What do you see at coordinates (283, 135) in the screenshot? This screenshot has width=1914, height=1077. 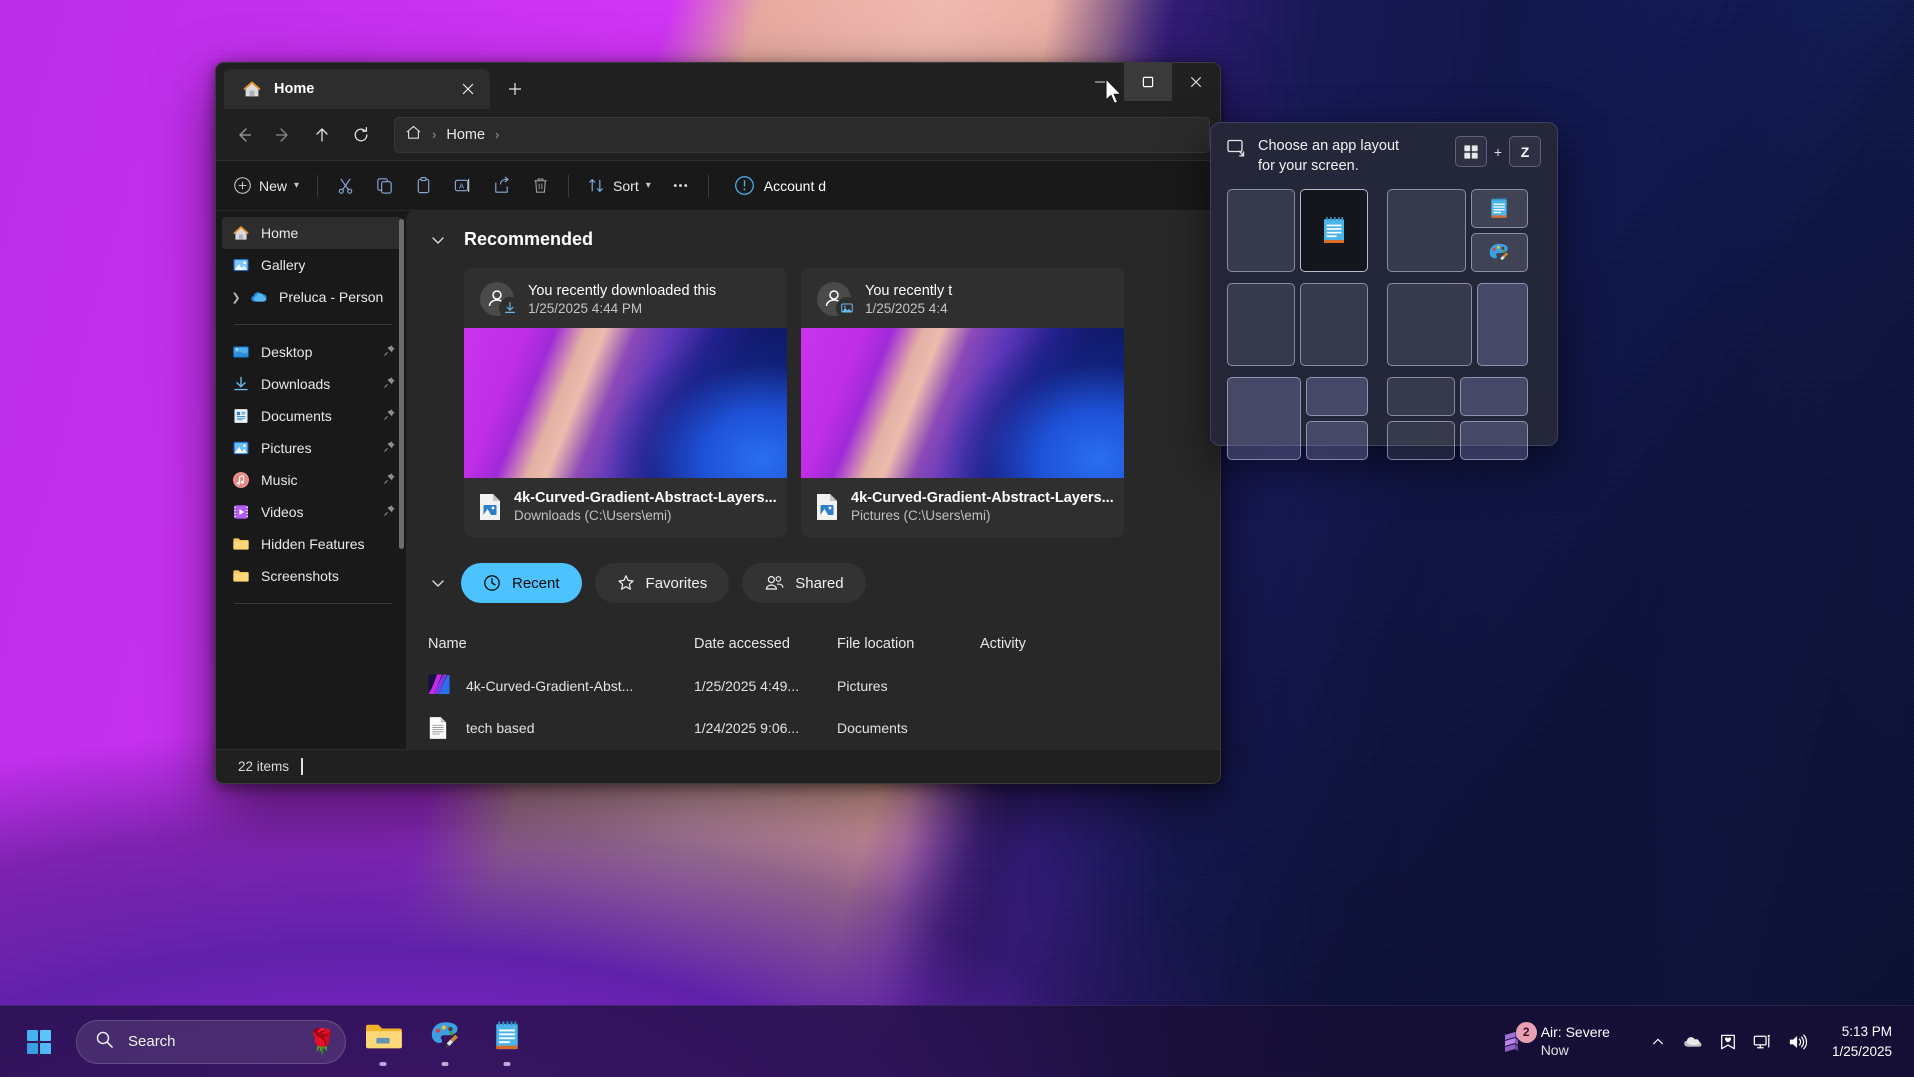 I see `forward-button` at bounding box center [283, 135].